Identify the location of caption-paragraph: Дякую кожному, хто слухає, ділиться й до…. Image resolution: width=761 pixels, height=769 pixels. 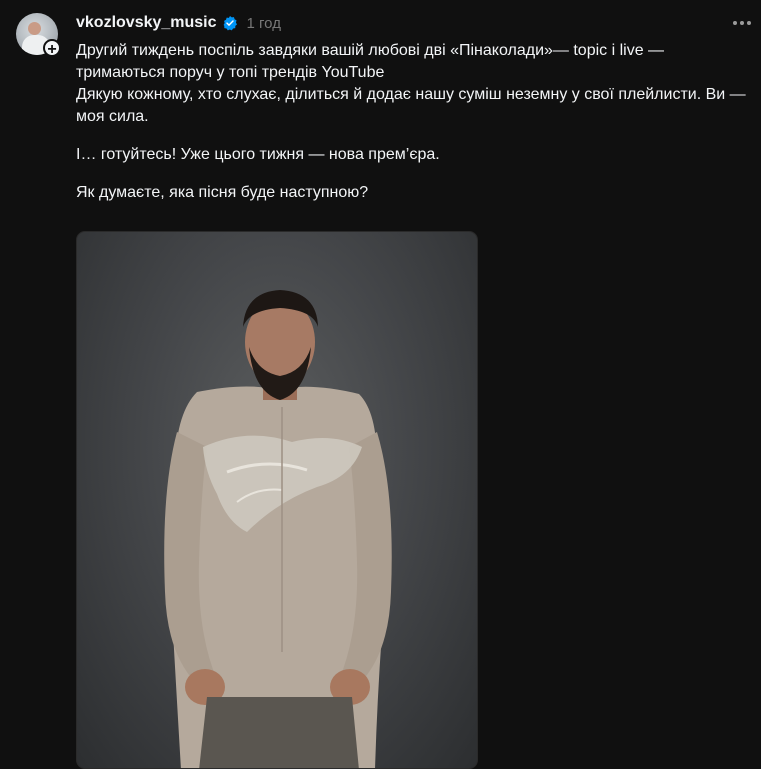
(411, 105).